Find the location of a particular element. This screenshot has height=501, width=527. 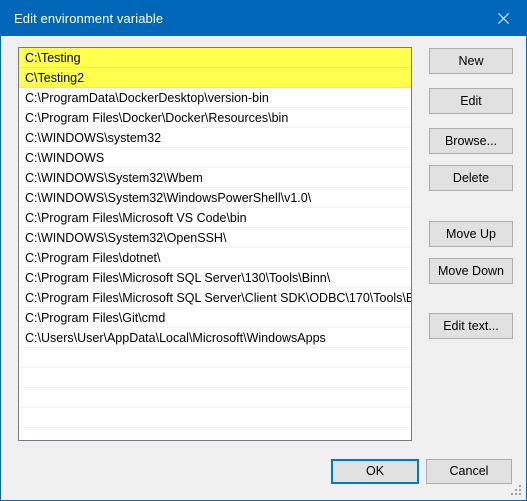

close-icon is located at coordinates (503, 18).